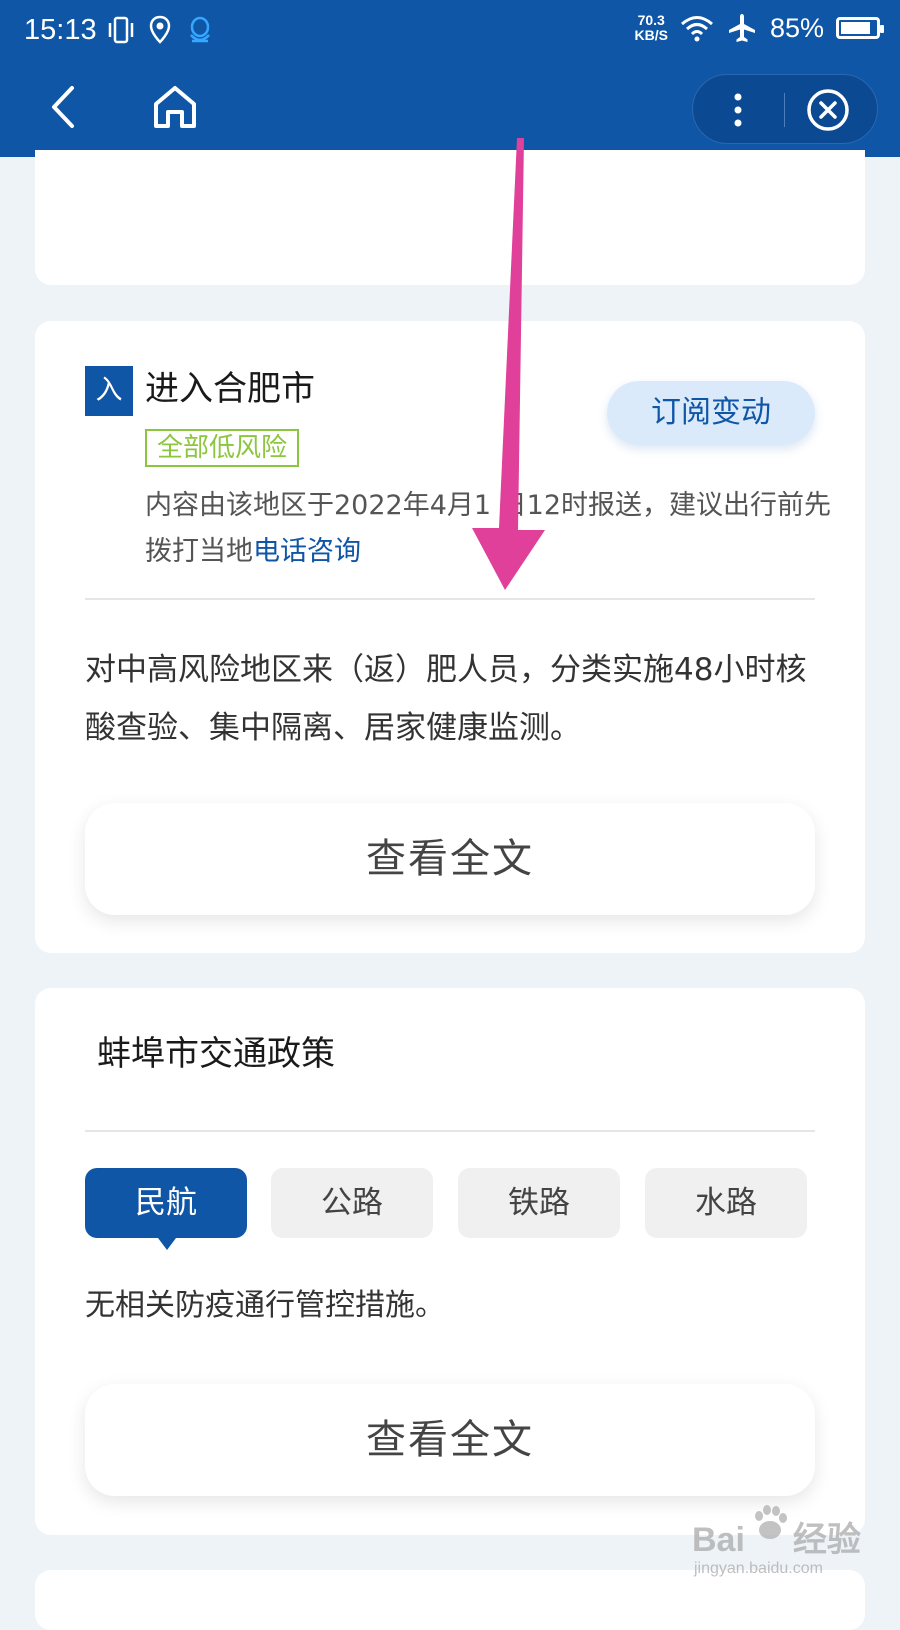 The image size is (900, 1630). What do you see at coordinates (488, 528) in the screenshot?
I see `report-notice: 内容由该地区于2022年4月1 日12时报送，建议出行前先拨打当地电话咨询` at bounding box center [488, 528].